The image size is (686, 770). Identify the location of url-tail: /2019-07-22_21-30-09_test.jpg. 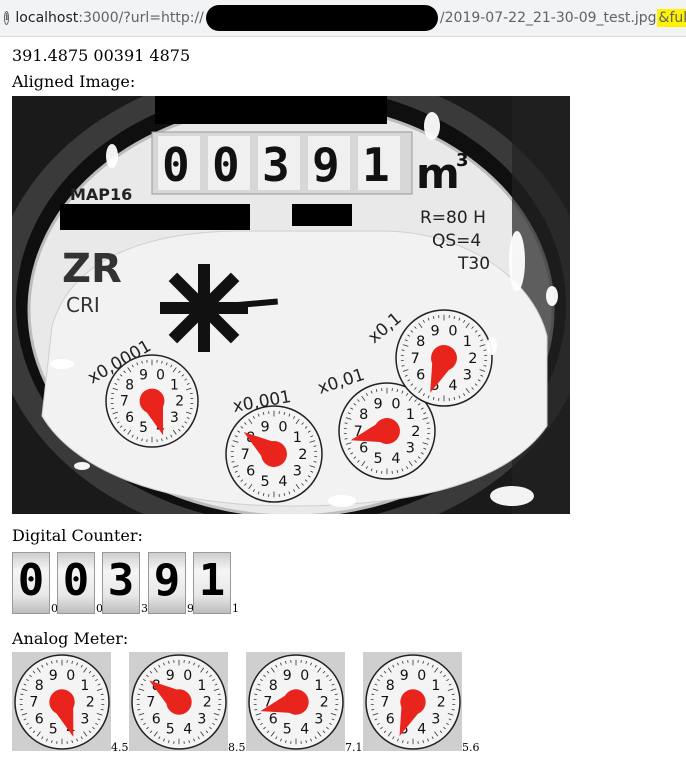
(548, 18).